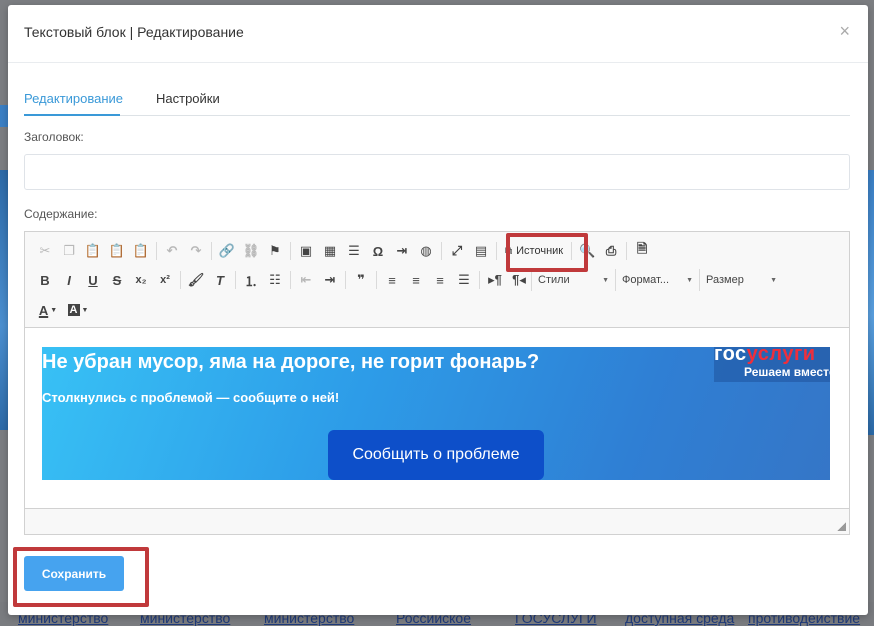 The image size is (874, 626). Describe the element at coordinates (436, 455) in the screenshot. I see `report-problem-button: Сообщить о проблеме` at that location.